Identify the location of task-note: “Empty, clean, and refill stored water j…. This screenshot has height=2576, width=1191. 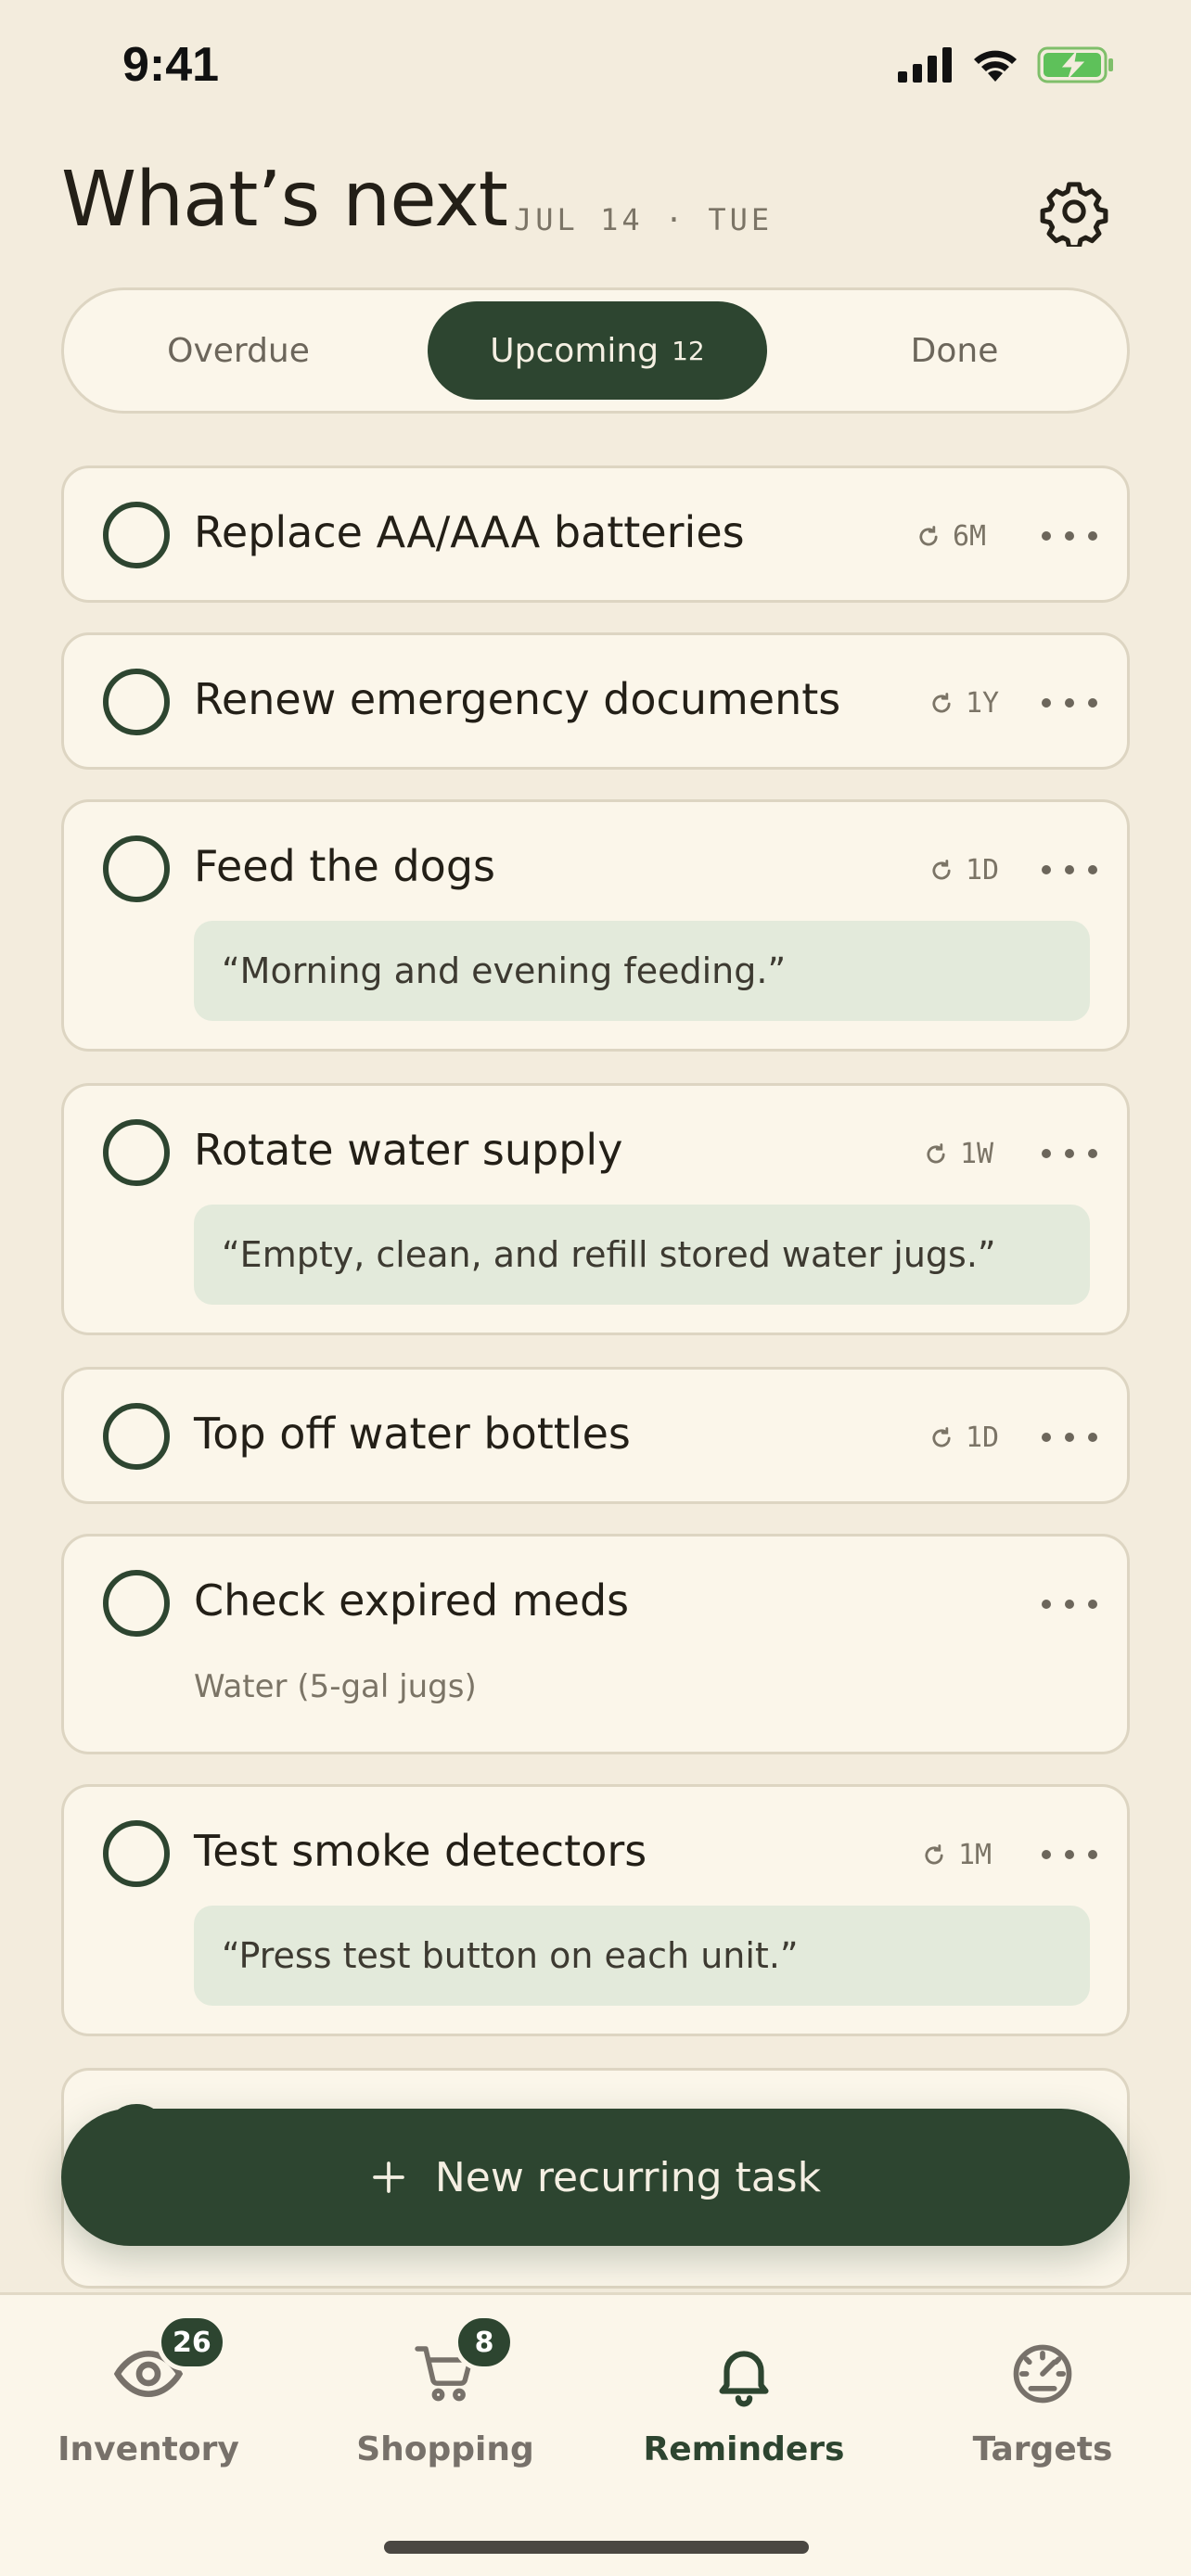
(642, 1255).